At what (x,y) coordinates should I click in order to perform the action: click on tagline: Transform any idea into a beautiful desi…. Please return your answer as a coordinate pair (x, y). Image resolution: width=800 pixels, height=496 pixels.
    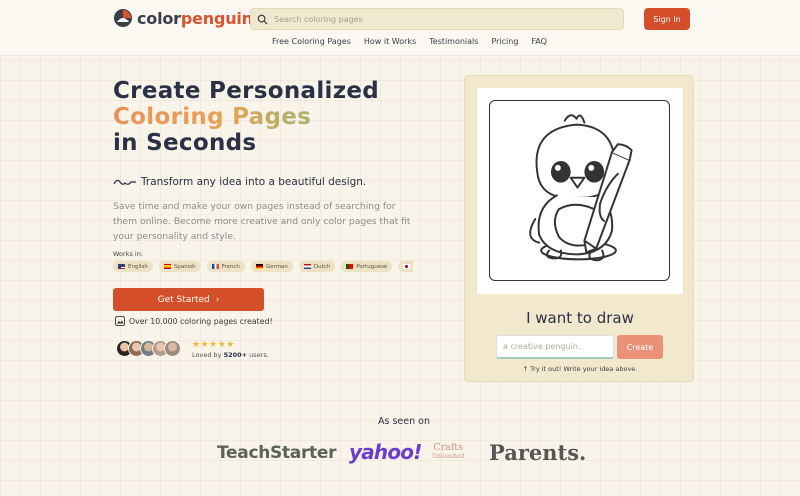
    Looking at the image, I should click on (239, 182).